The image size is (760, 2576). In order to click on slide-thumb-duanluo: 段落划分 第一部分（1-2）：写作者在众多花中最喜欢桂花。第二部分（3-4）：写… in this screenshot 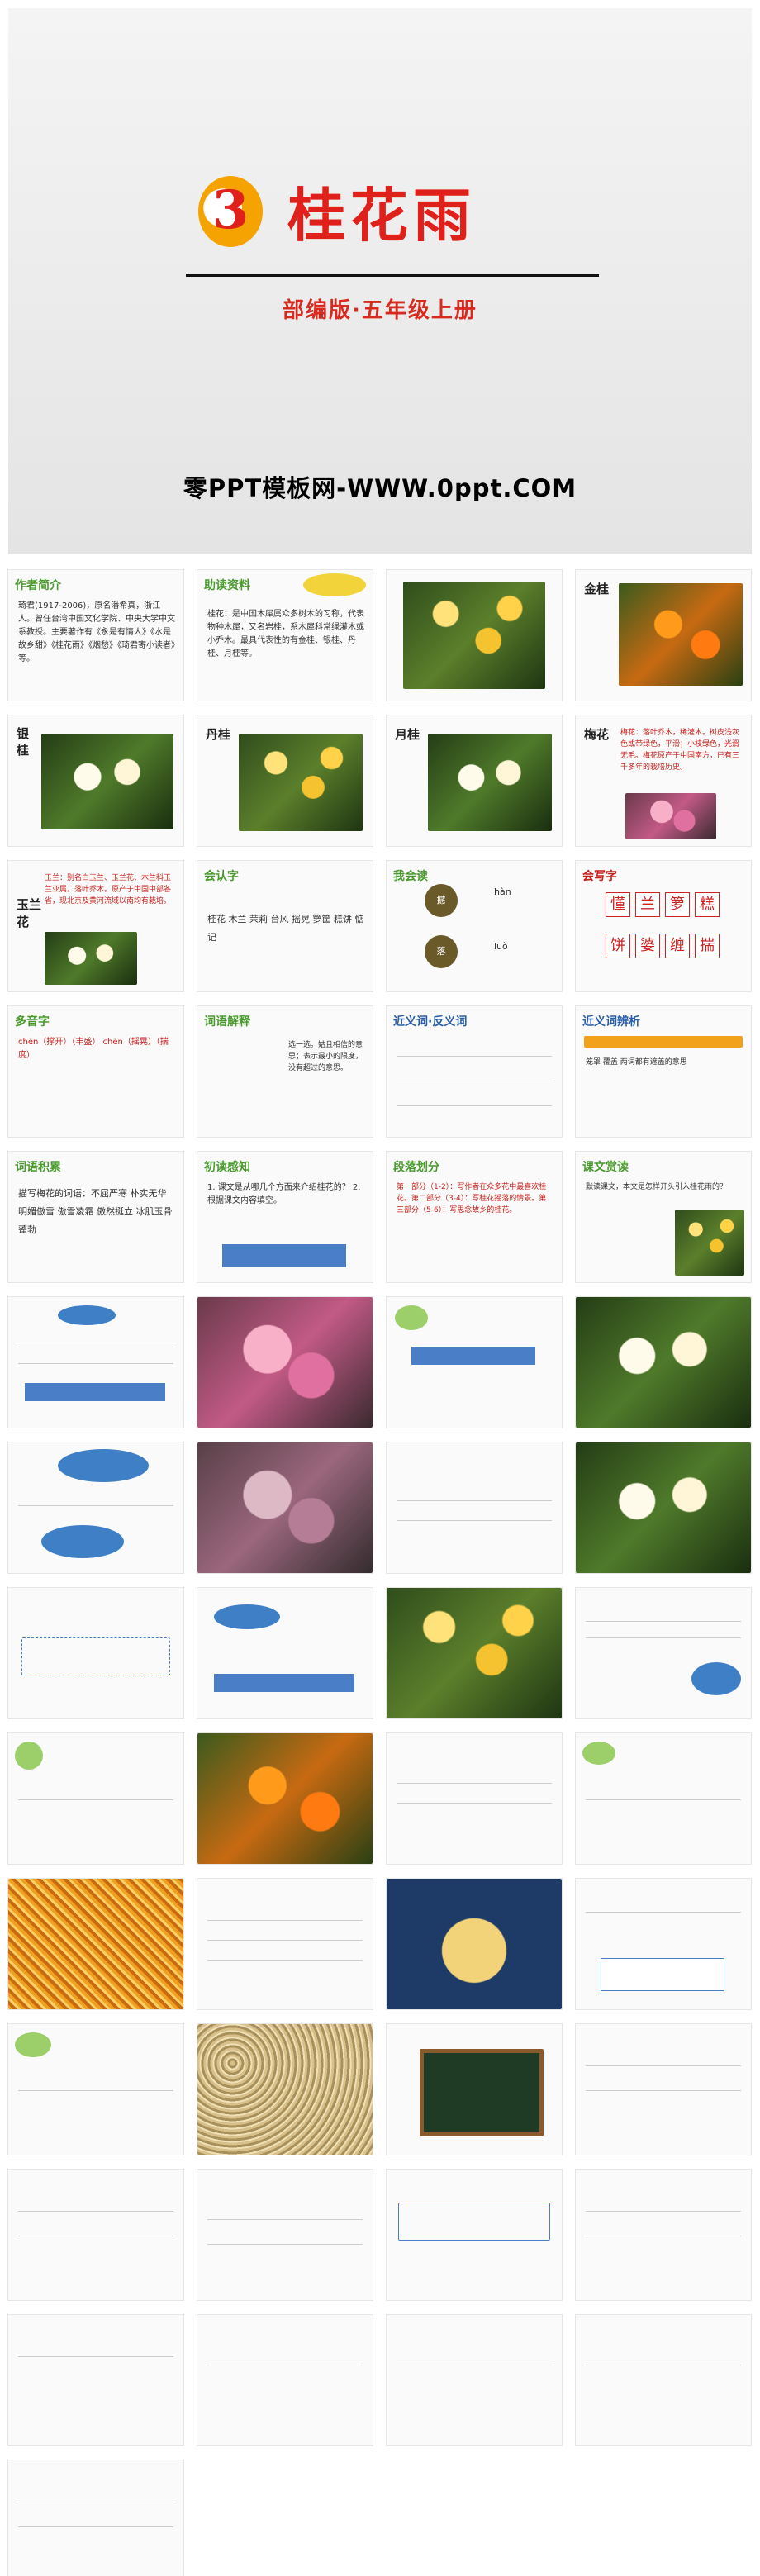, I will do `click(474, 1217)`.